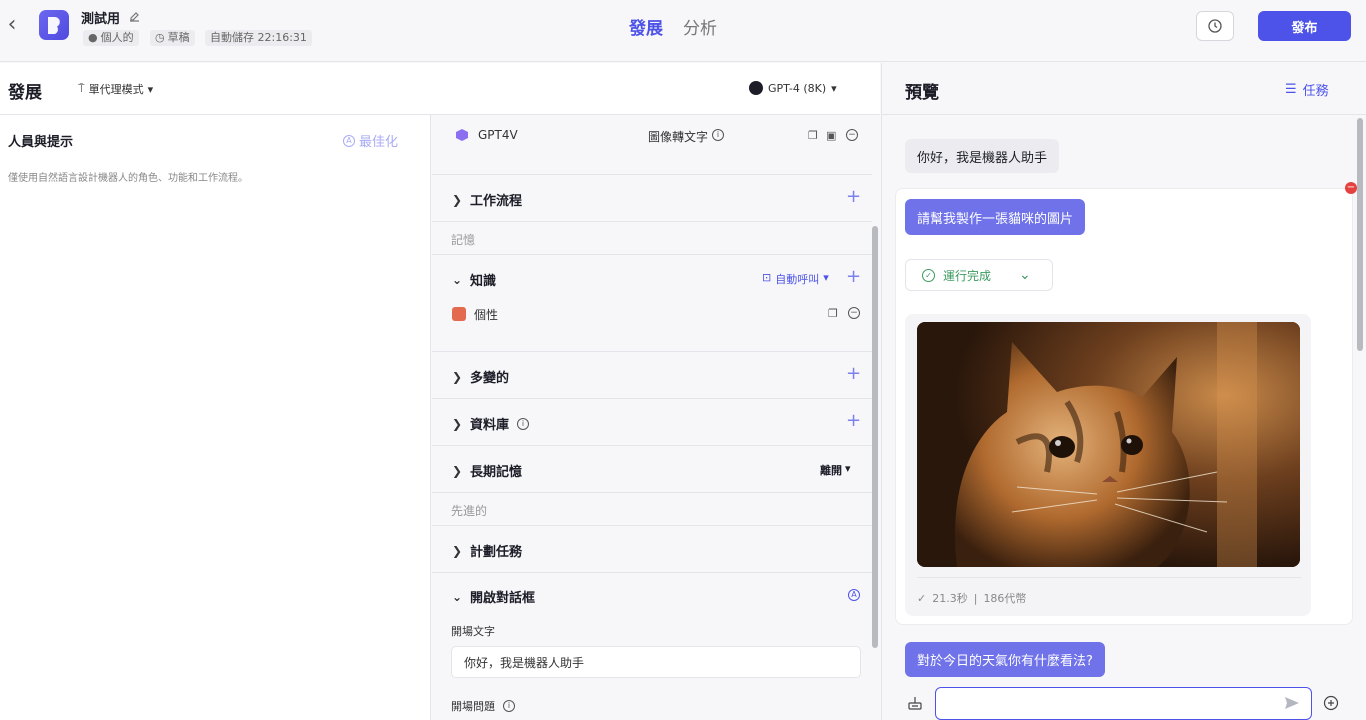 The height and width of the screenshot is (720, 1366). I want to click on history-icon, so click(1215, 26).